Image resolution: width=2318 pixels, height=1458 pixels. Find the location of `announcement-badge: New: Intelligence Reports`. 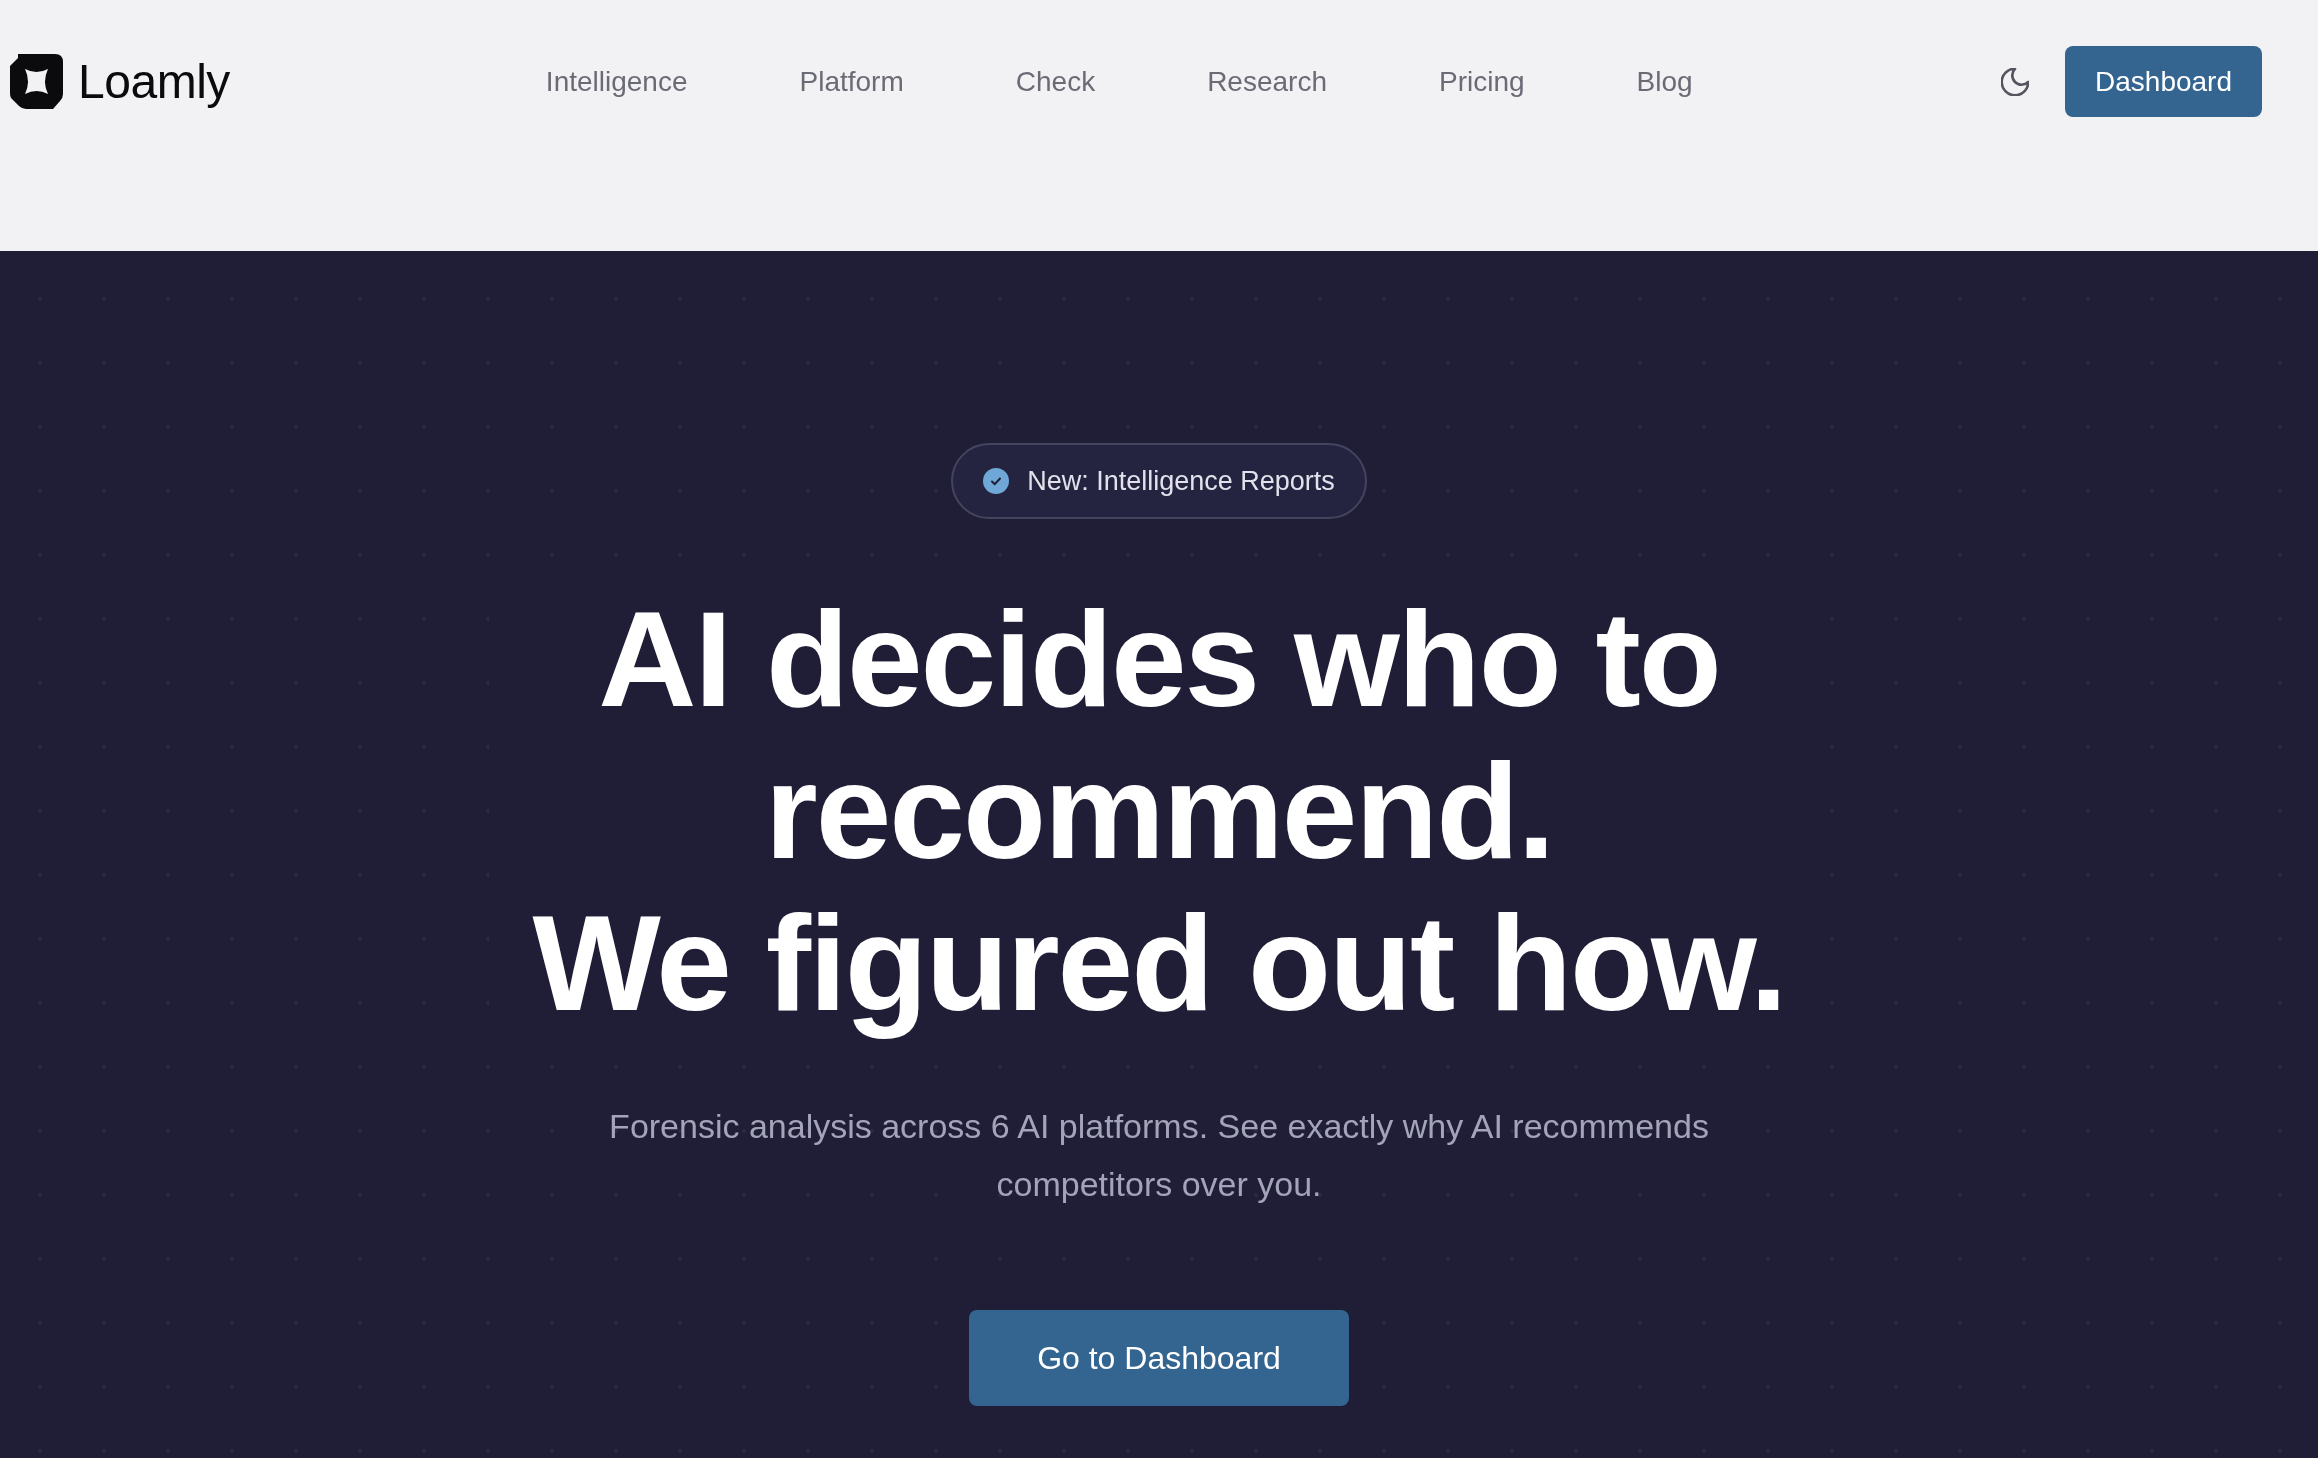

announcement-badge: New: Intelligence Reports is located at coordinates (1159, 481).